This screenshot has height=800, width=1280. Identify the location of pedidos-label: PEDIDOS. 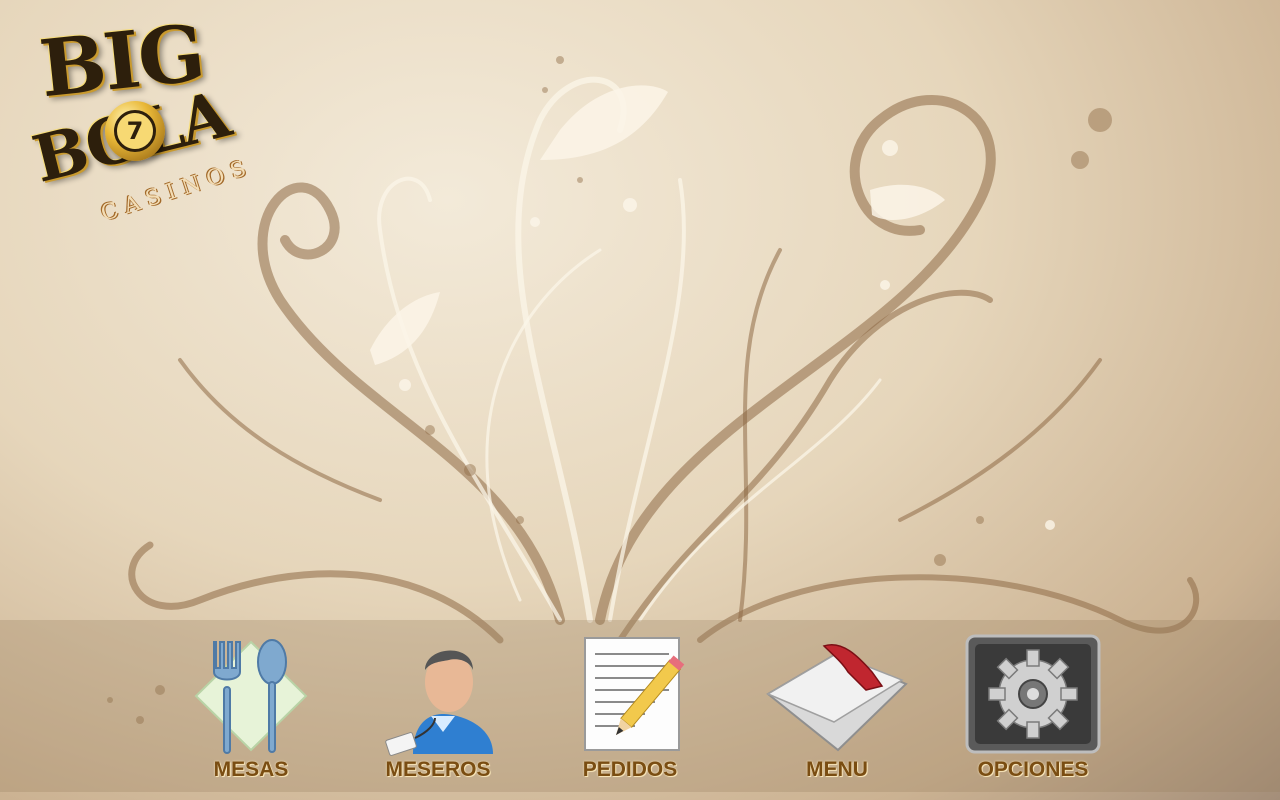
(630, 769).